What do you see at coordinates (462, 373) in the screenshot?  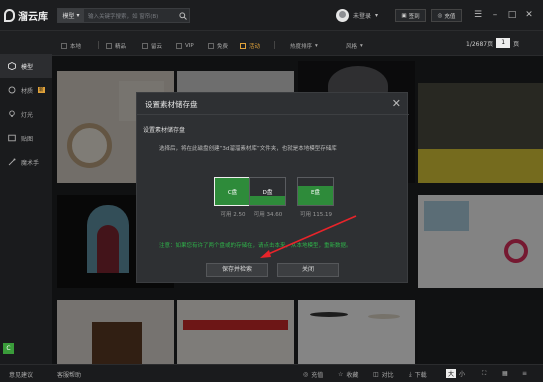 I see `view-small-button: 小` at bounding box center [462, 373].